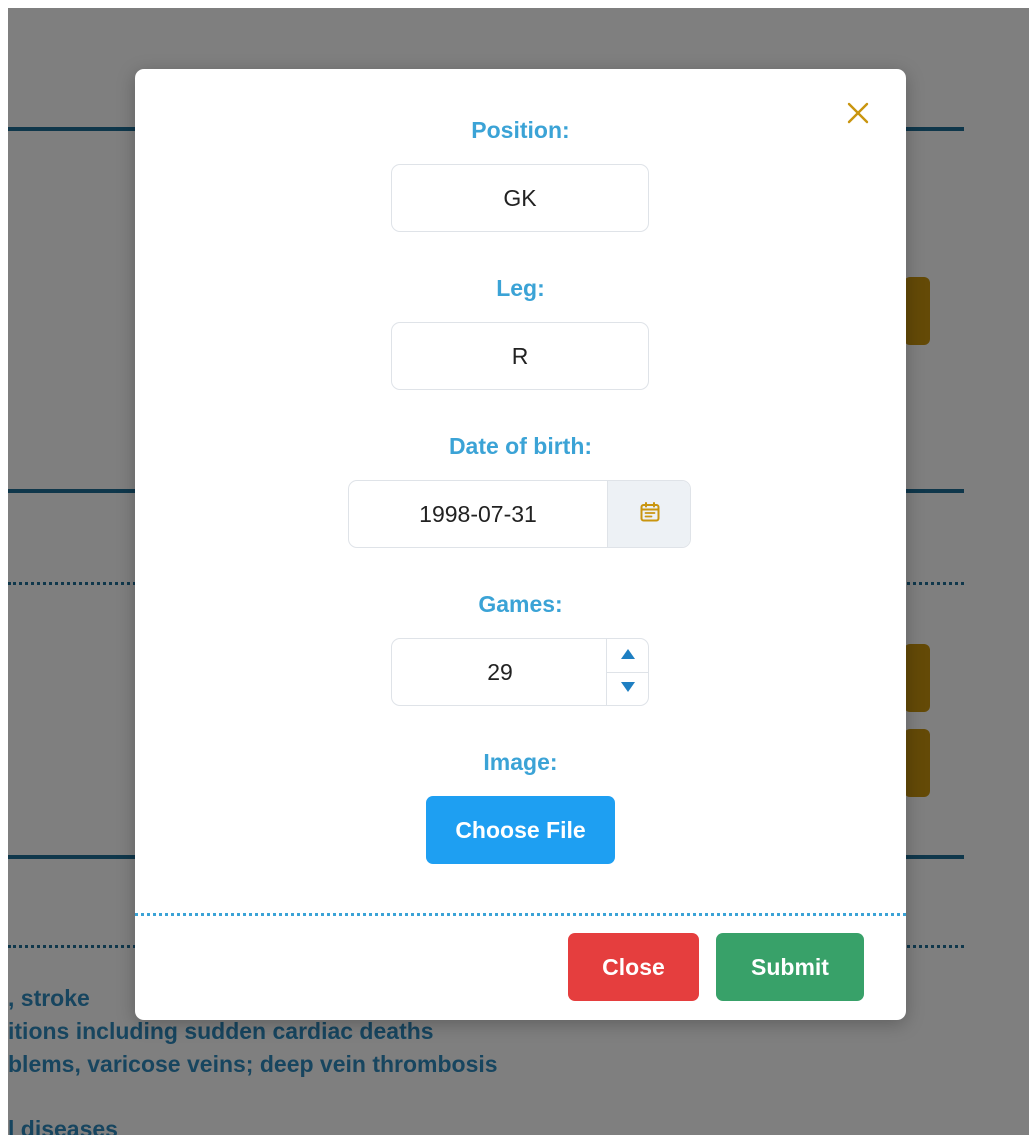 The width and height of the screenshot is (1029, 1135). Describe the element at coordinates (633, 967) in the screenshot. I see `close-button: Close` at that location.